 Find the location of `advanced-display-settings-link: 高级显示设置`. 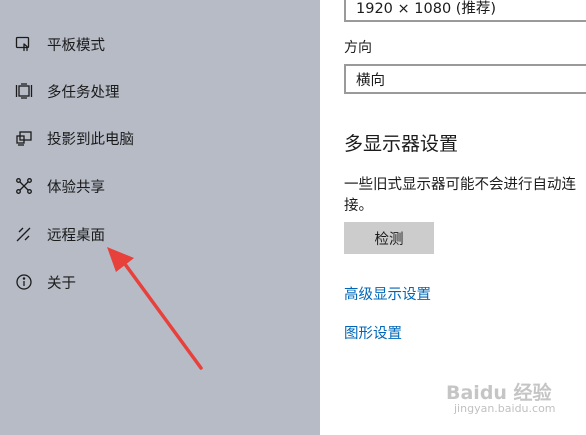

advanced-display-settings-link: 高级显示设置 is located at coordinates (387, 293).